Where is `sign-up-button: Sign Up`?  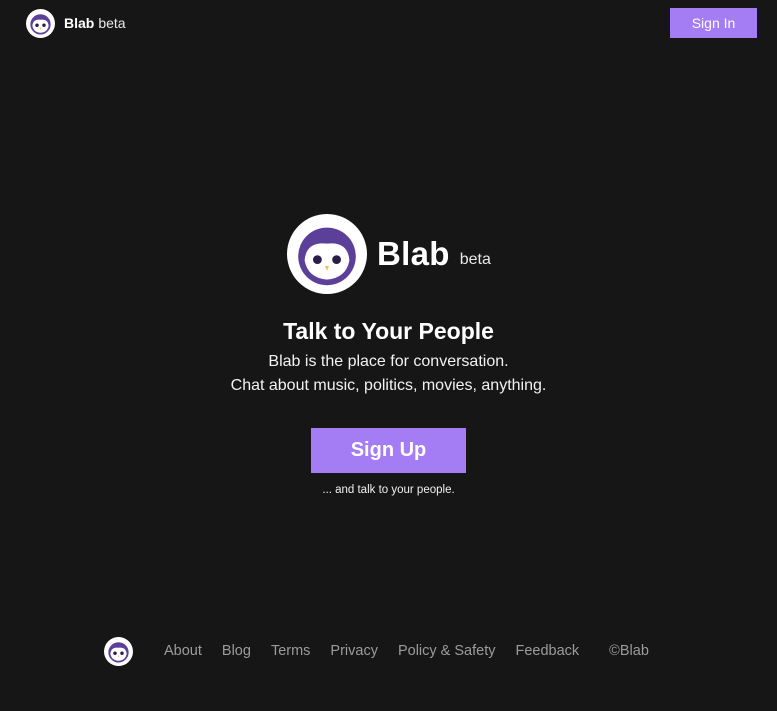
sign-up-button: Sign Up is located at coordinates (388, 450).